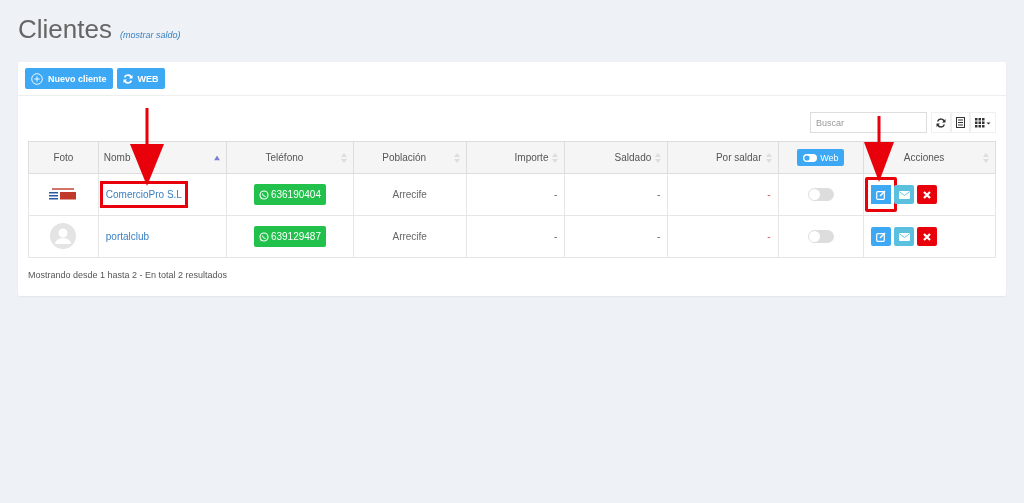  What do you see at coordinates (924, 157) in the screenshot?
I see `column-header: Acciones` at bounding box center [924, 157].